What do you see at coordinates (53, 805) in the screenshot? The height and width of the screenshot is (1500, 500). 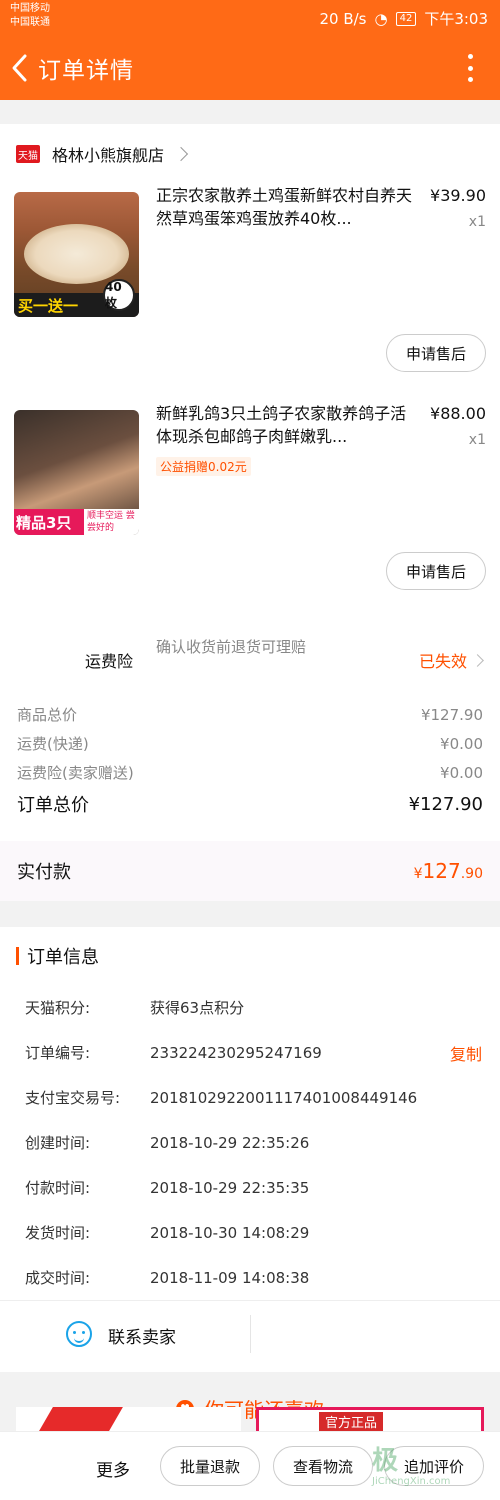 I see `order-total-label: 订单总价` at bounding box center [53, 805].